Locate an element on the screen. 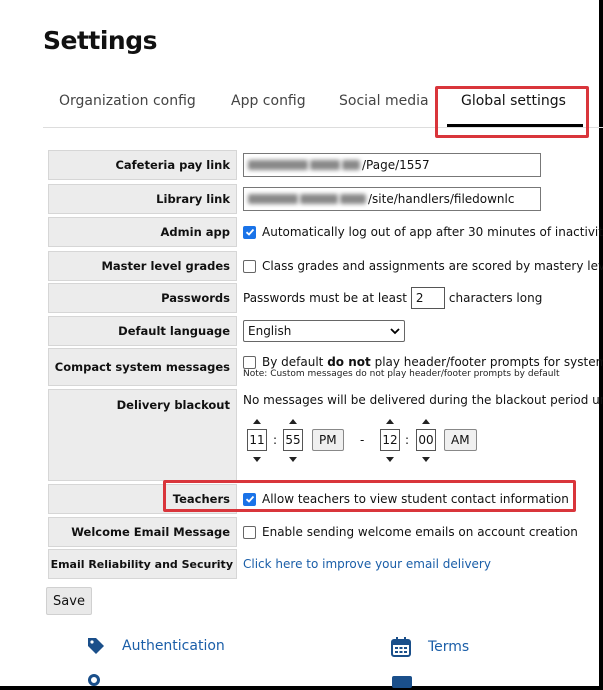 This screenshot has width=603, height=690. save-button: Save is located at coordinates (69, 601).